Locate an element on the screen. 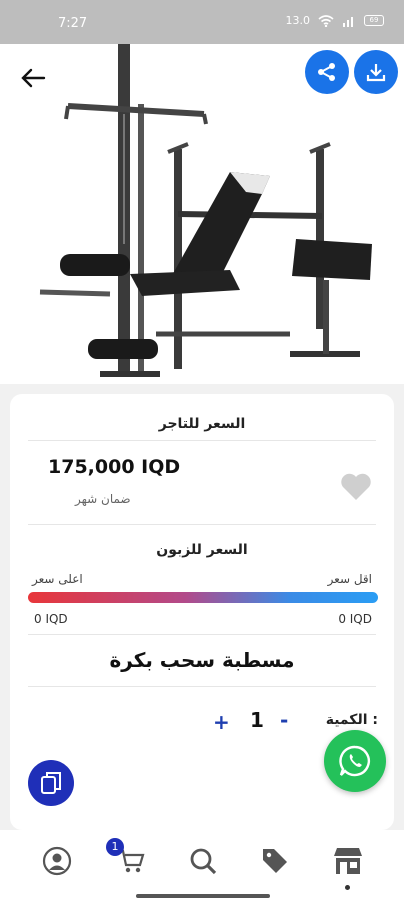 This screenshot has width=404, height=900. nav-profile is located at coordinates (57, 861).